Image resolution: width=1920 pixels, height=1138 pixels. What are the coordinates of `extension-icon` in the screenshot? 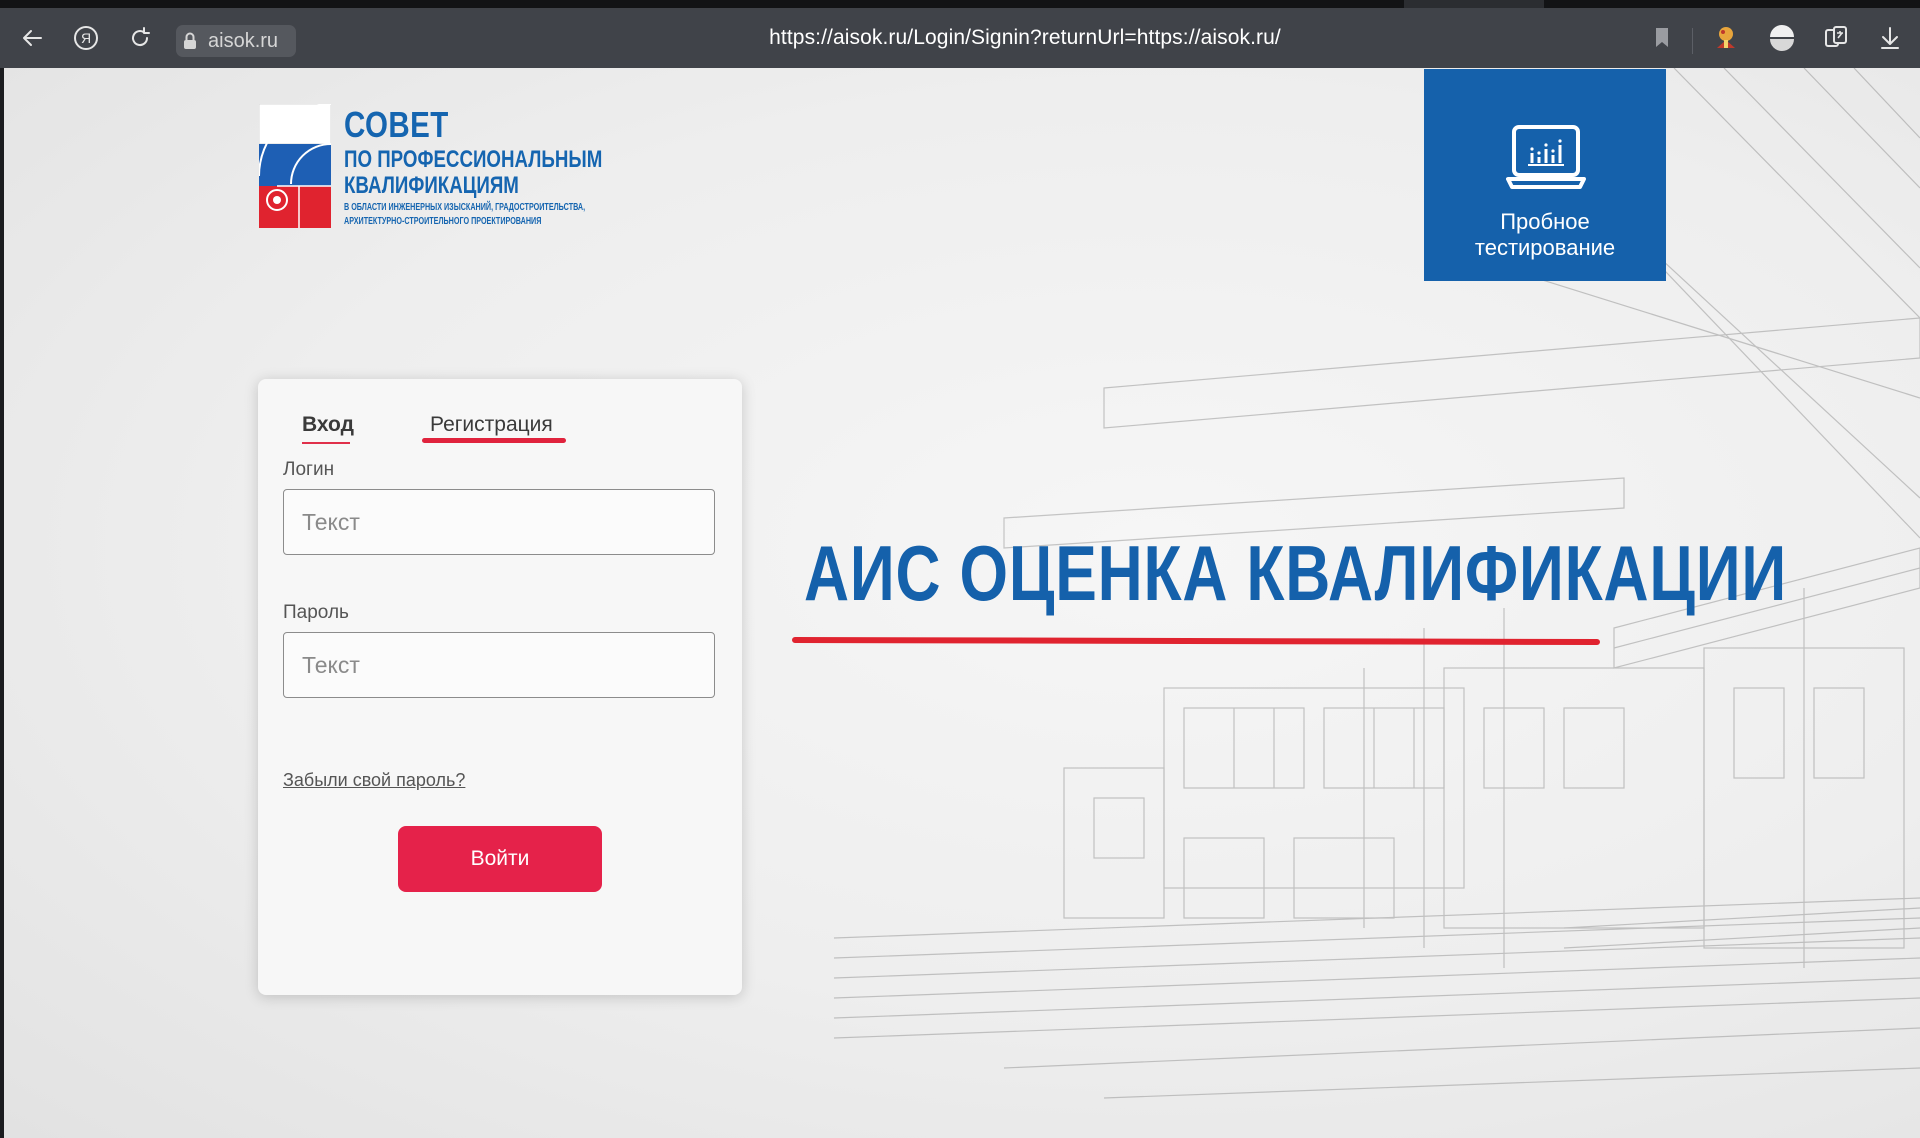 It's located at (1726, 38).